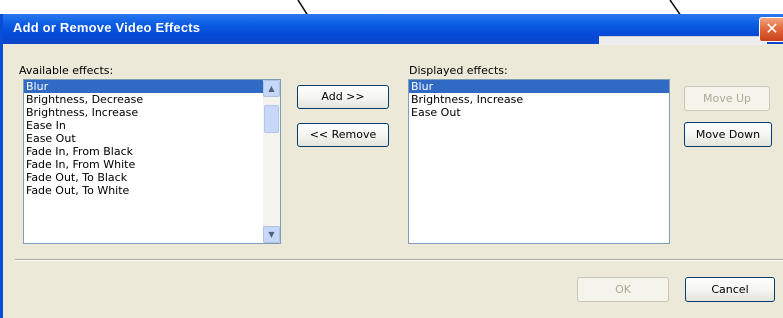 The height and width of the screenshot is (318, 783). Describe the element at coordinates (343, 97) in the screenshot. I see `add-button: Add >>` at that location.